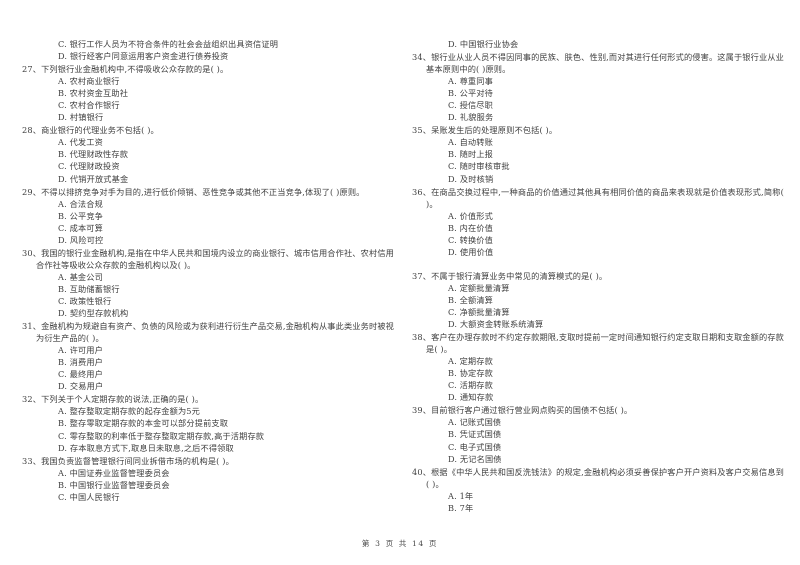 The height and width of the screenshot is (565, 800). What do you see at coordinates (89, 166) in the screenshot?
I see `option-item: C. 代理财政投资` at bounding box center [89, 166].